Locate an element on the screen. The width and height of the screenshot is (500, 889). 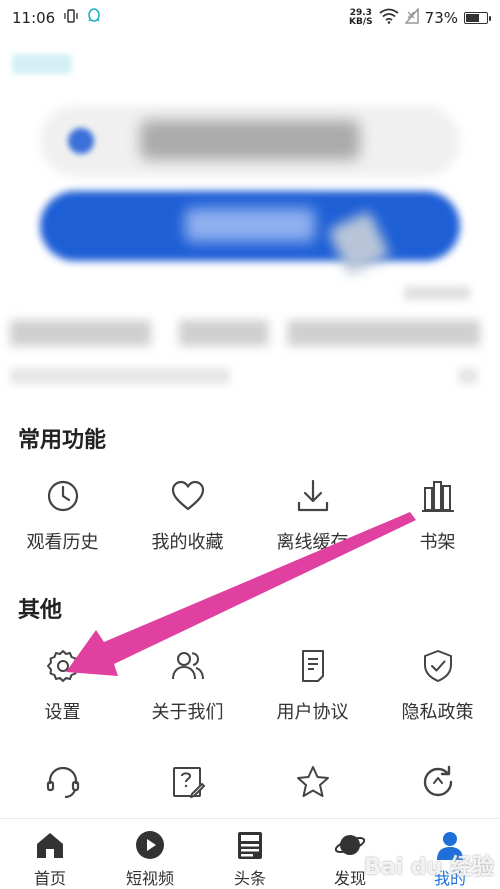
nav-short-video: 短视频 is located at coordinates (150, 854).